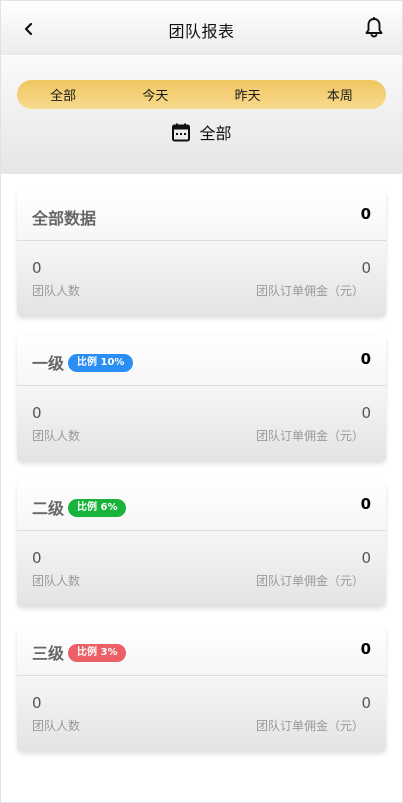 This screenshot has width=403, height=803. I want to click on summary-card-level-3: 三级 比例 3% 0 0 团队人数 0 团队订单佣金（元）, so click(201, 689).